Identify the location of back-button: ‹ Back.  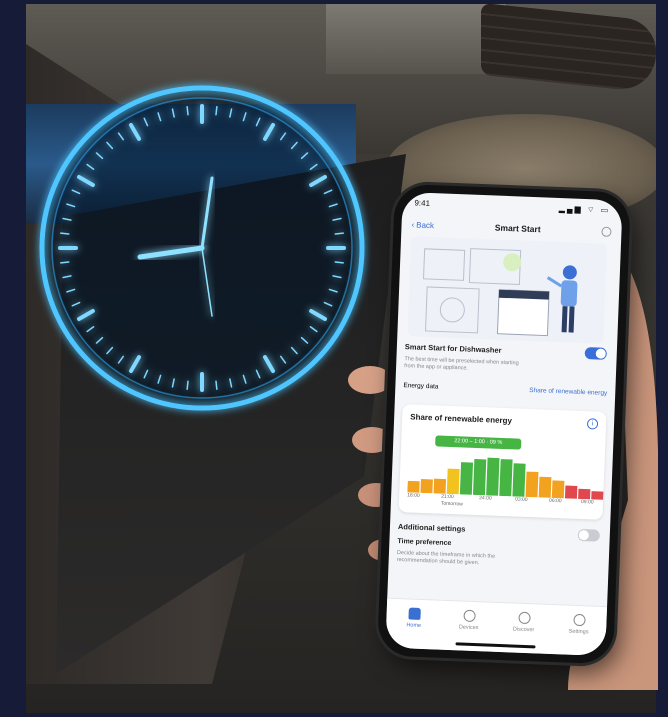
(422, 225).